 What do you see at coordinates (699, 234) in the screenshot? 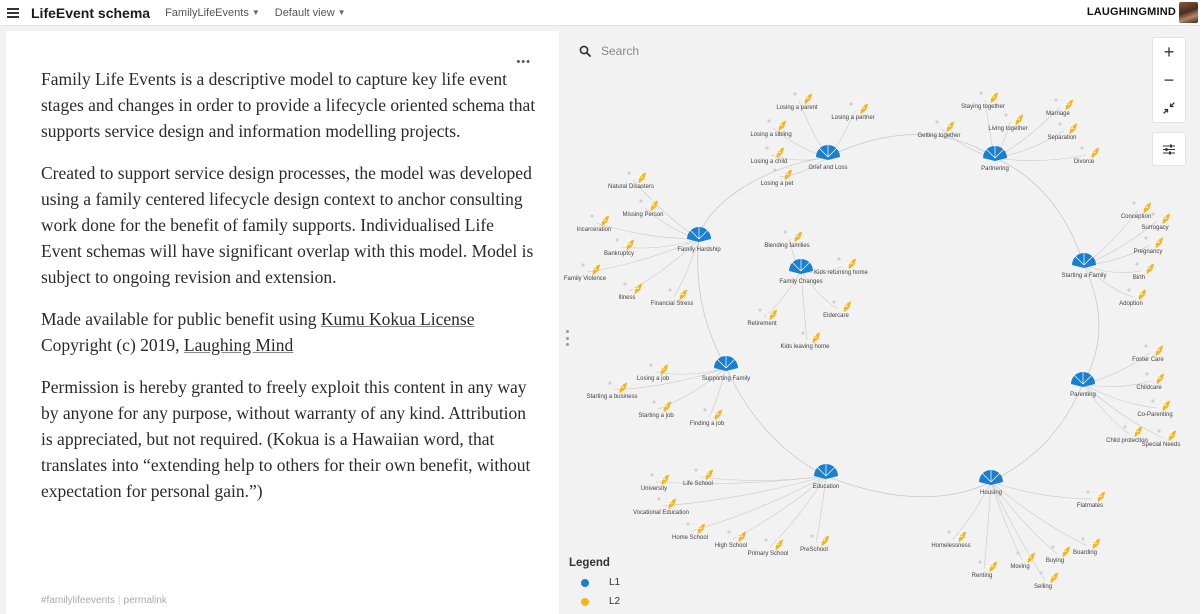
I see `l1-node-family-hardship` at bounding box center [699, 234].